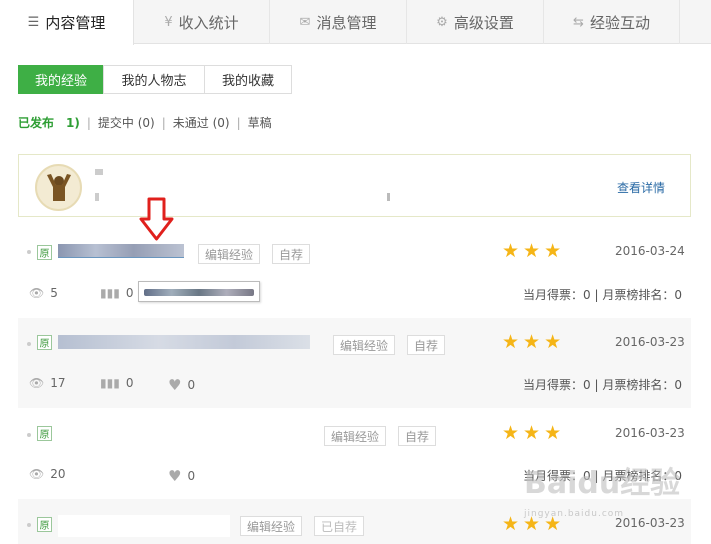 The image size is (711, 544). What do you see at coordinates (61, 79) in the screenshot?
I see `subtab-my-experience: 我的经验` at bounding box center [61, 79].